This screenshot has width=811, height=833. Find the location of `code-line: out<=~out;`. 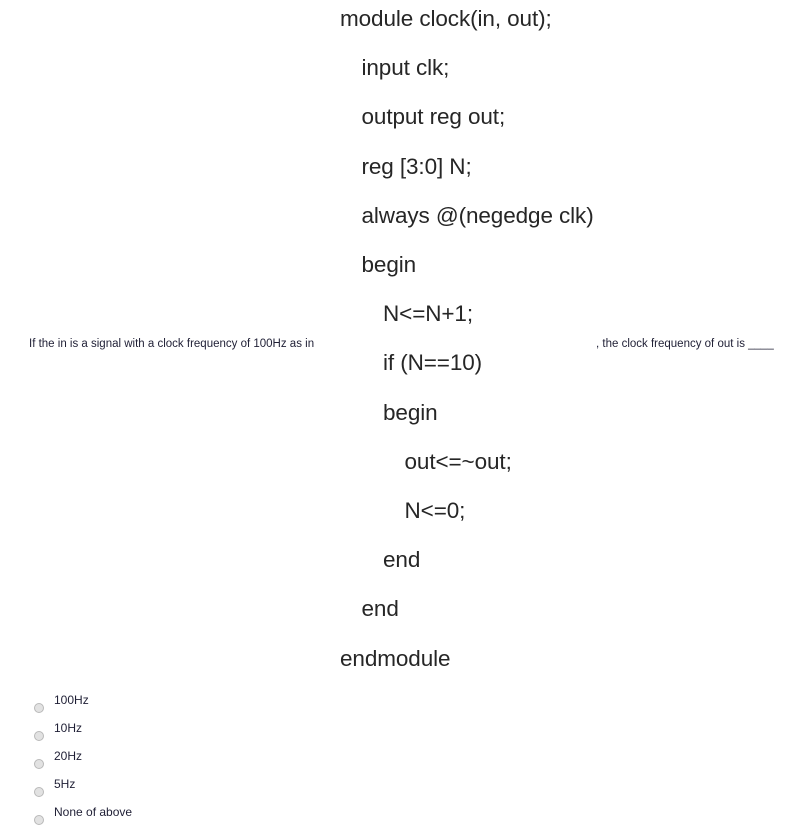

code-line: out<=~out; is located at coordinates (458, 461).